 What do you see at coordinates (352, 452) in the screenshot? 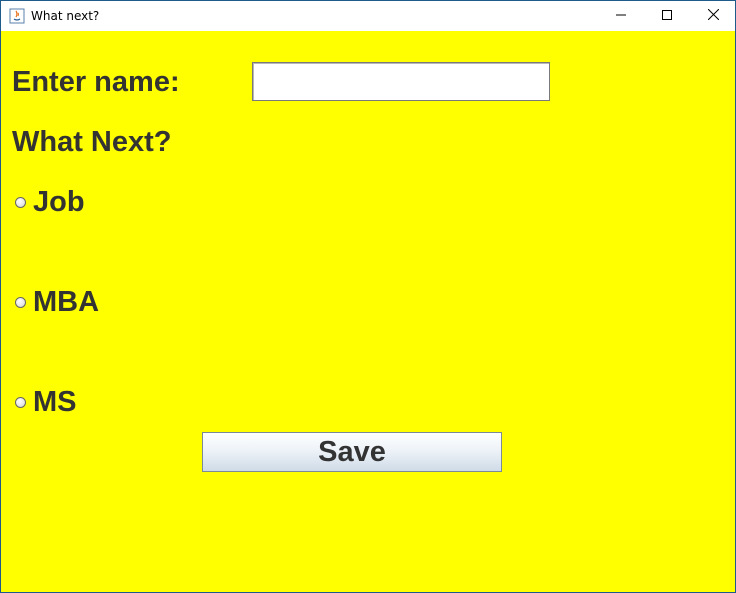
I see `save-button: Save` at bounding box center [352, 452].